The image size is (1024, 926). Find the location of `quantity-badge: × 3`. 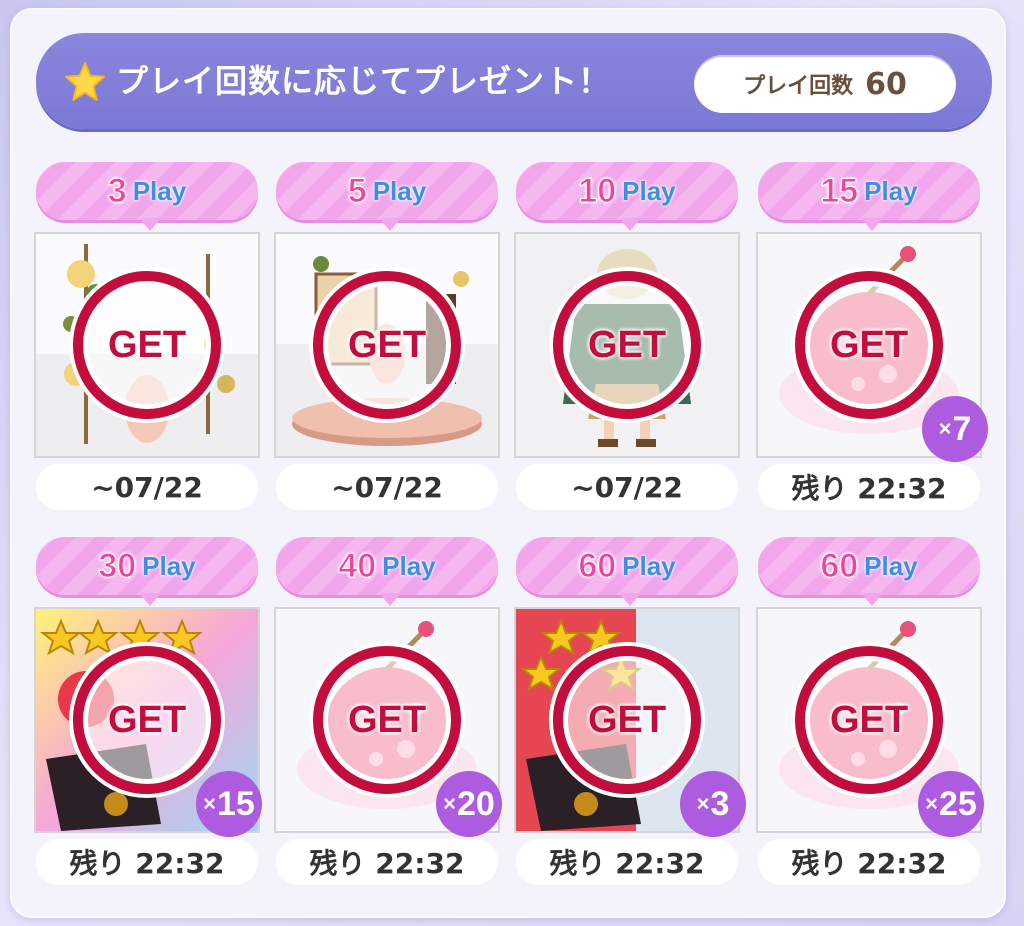

quantity-badge: × 3 is located at coordinates (713, 804).